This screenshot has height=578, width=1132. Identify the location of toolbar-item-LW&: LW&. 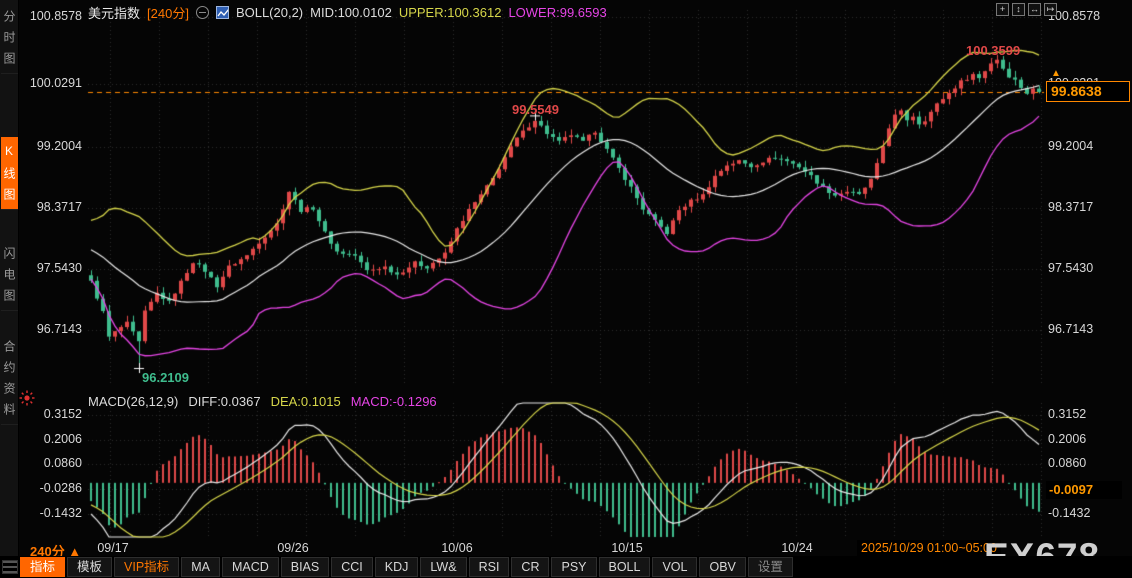
(443, 567).